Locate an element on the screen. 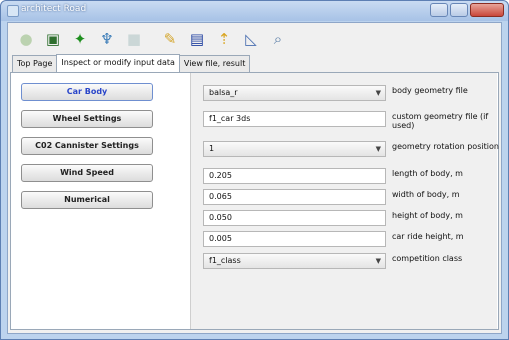 The height and width of the screenshot is (340, 509). height-label: height of body, m is located at coordinates (427, 215).